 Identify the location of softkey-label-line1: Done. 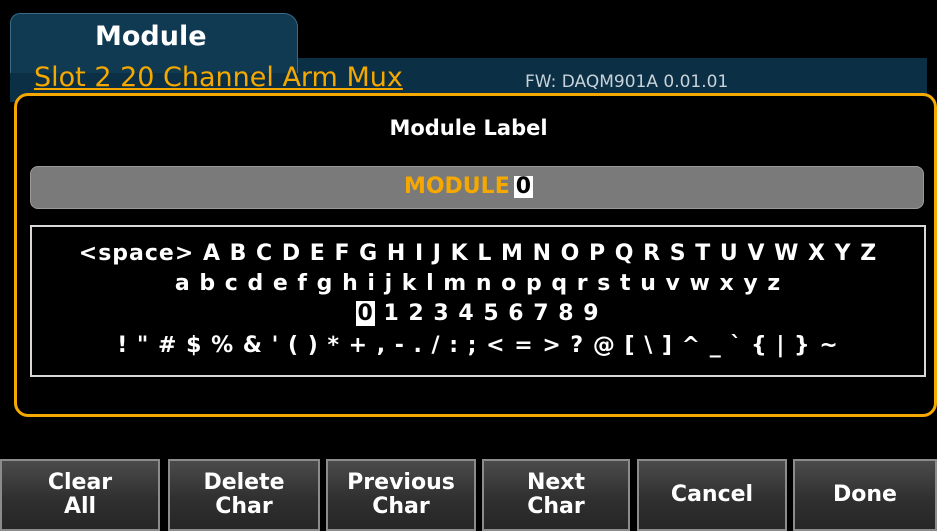
(865, 494).